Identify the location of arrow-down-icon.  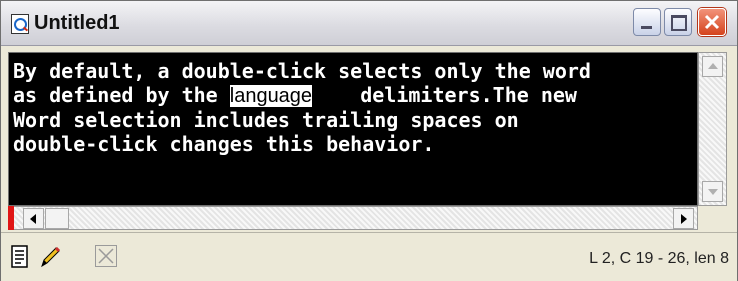
(713, 192).